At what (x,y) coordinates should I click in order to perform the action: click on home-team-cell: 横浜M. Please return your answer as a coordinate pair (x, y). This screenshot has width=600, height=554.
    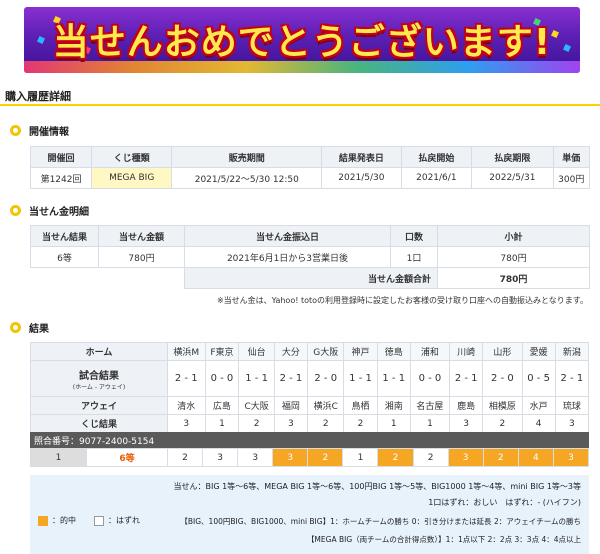
    Looking at the image, I should click on (186, 351).